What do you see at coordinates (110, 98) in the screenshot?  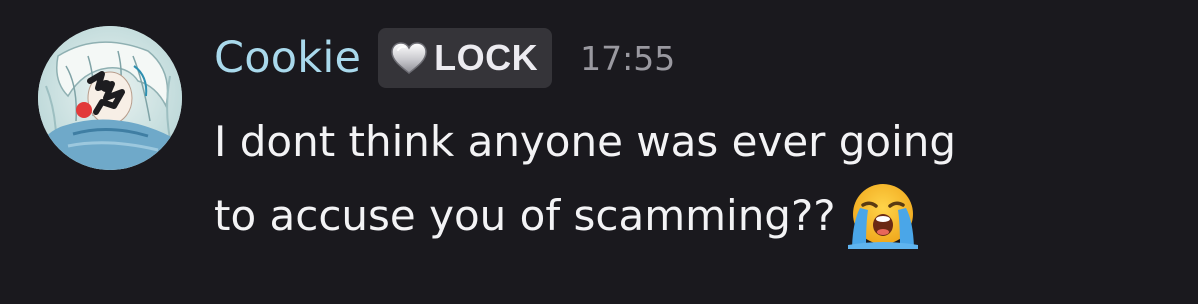 I see `avatar` at bounding box center [110, 98].